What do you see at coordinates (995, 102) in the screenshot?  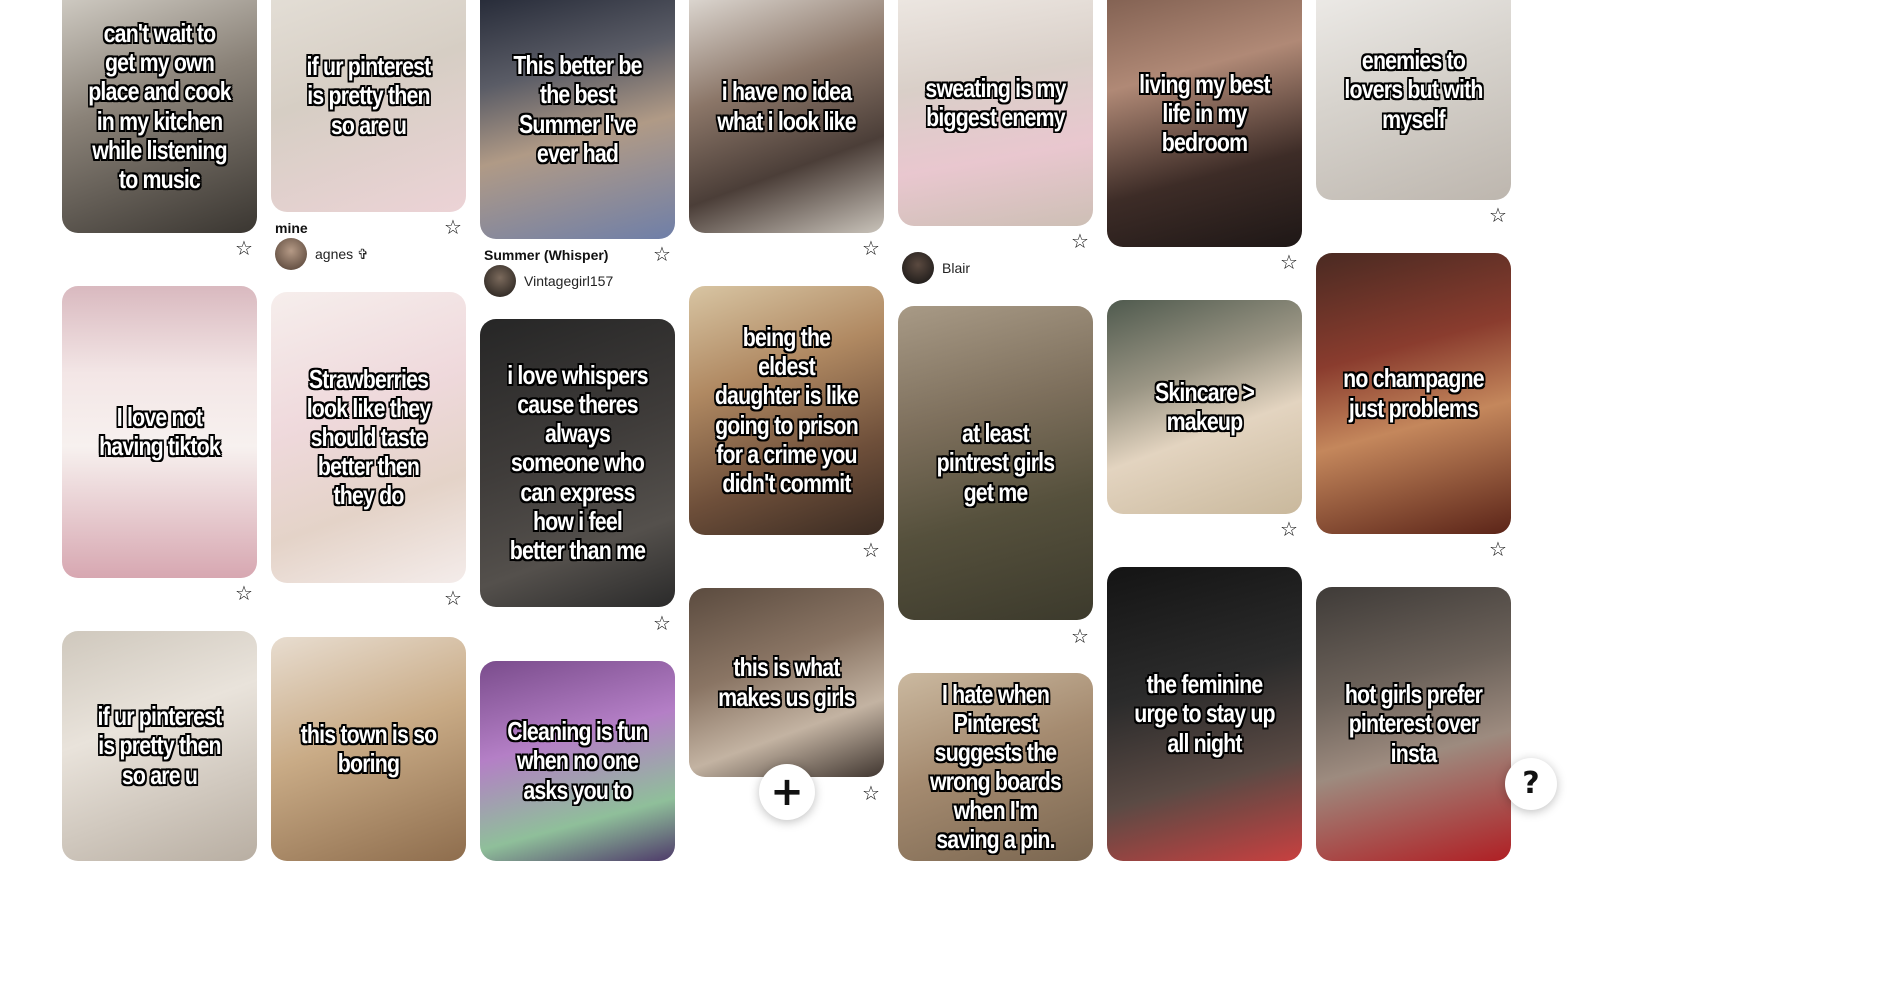 I see `pin-caption: sweating is my biggest enemy` at bounding box center [995, 102].